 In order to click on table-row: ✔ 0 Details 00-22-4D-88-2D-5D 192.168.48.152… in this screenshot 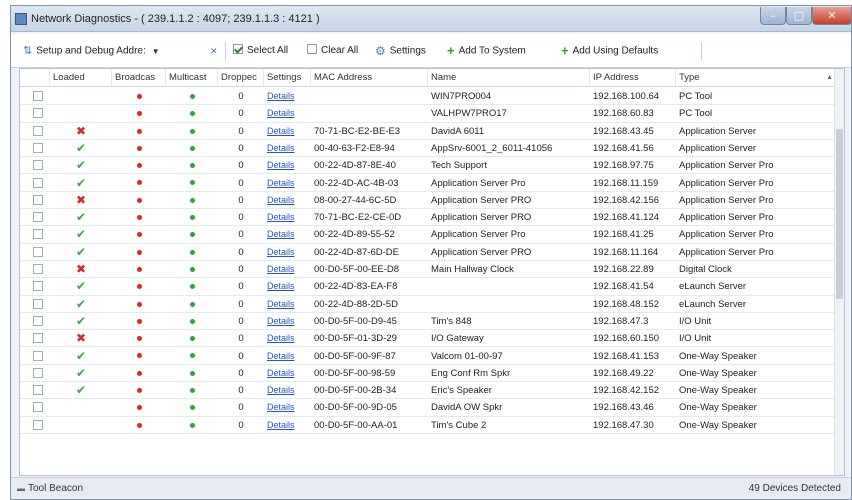, I will do `click(432, 304)`.